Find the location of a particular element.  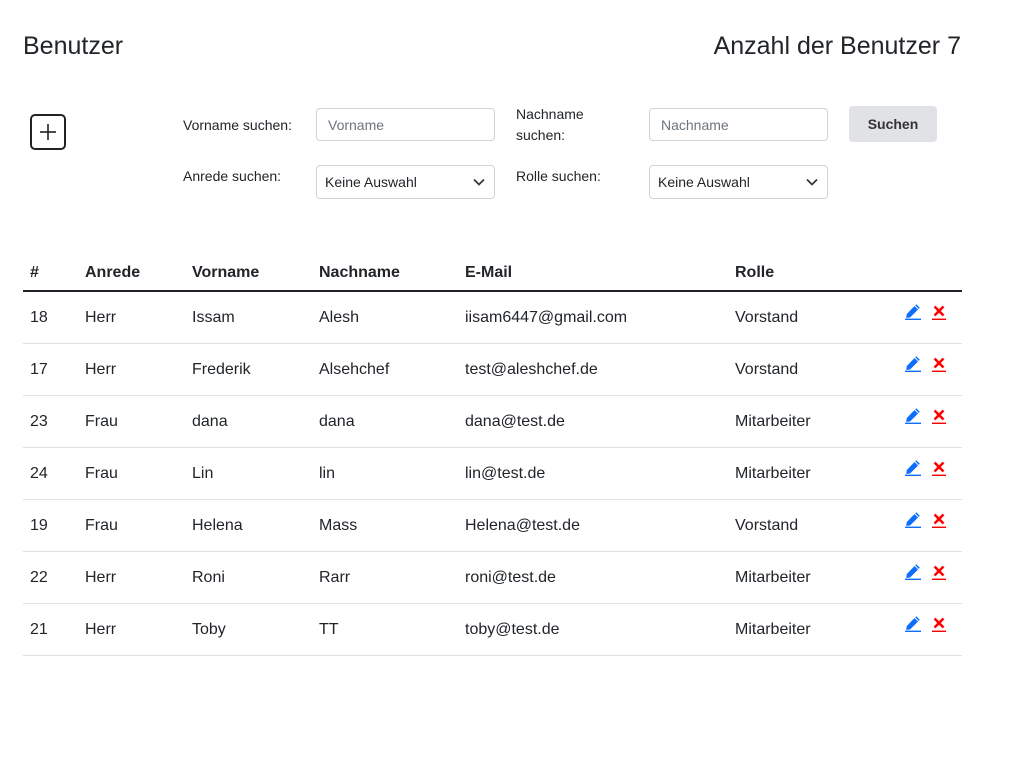

cell-nachname: dana is located at coordinates (385, 421).